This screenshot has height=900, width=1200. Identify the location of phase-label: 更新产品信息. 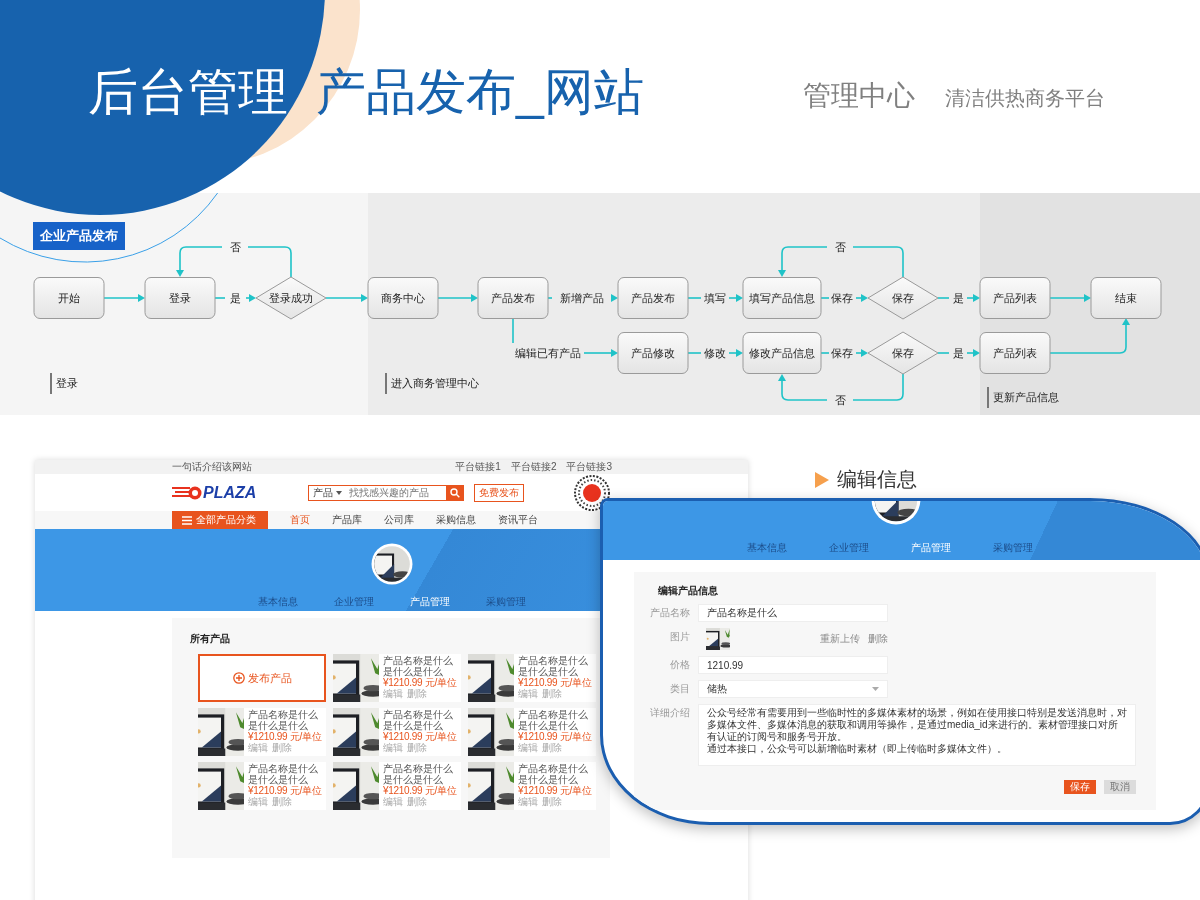
(1023, 397).